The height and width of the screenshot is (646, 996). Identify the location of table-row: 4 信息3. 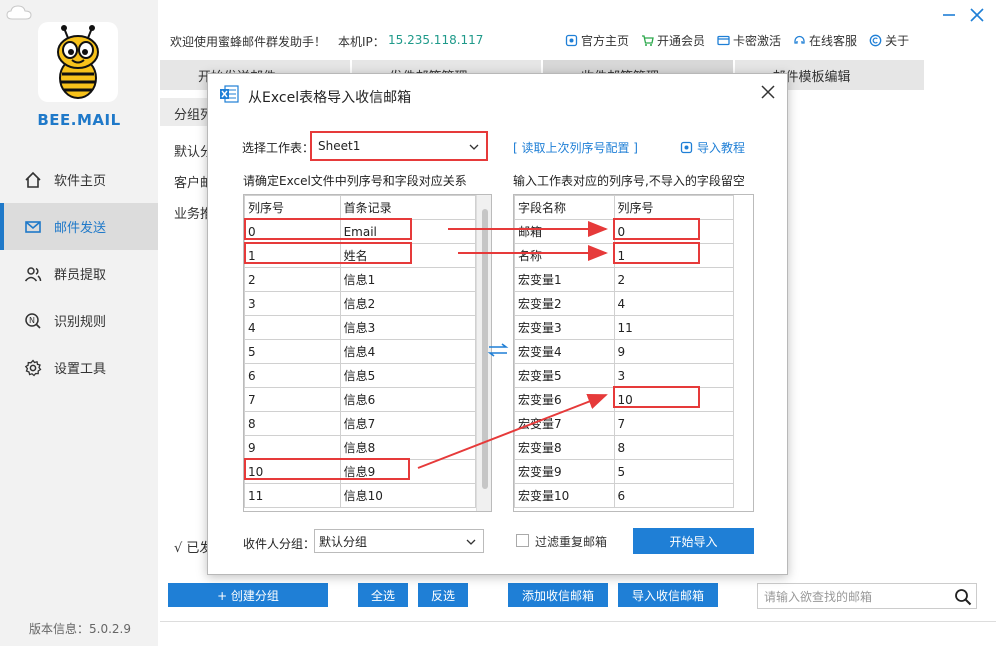
(360, 327).